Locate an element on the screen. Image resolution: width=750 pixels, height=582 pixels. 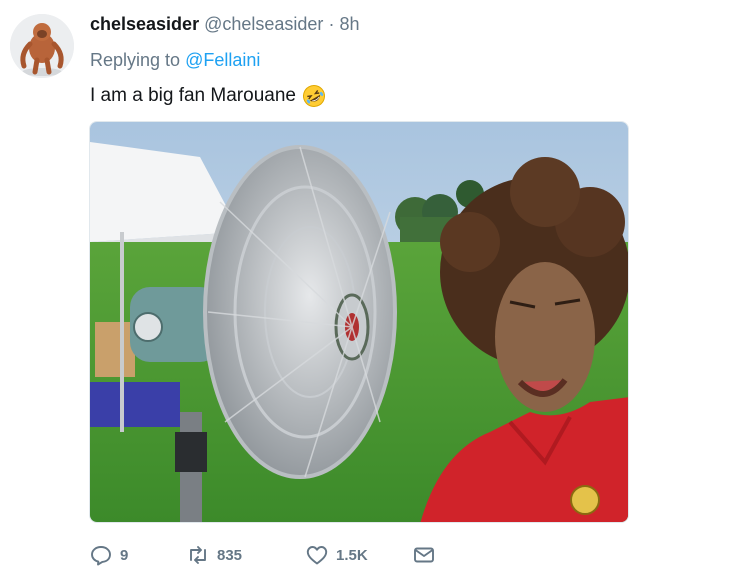
timestamp: 8h is located at coordinates (349, 24).